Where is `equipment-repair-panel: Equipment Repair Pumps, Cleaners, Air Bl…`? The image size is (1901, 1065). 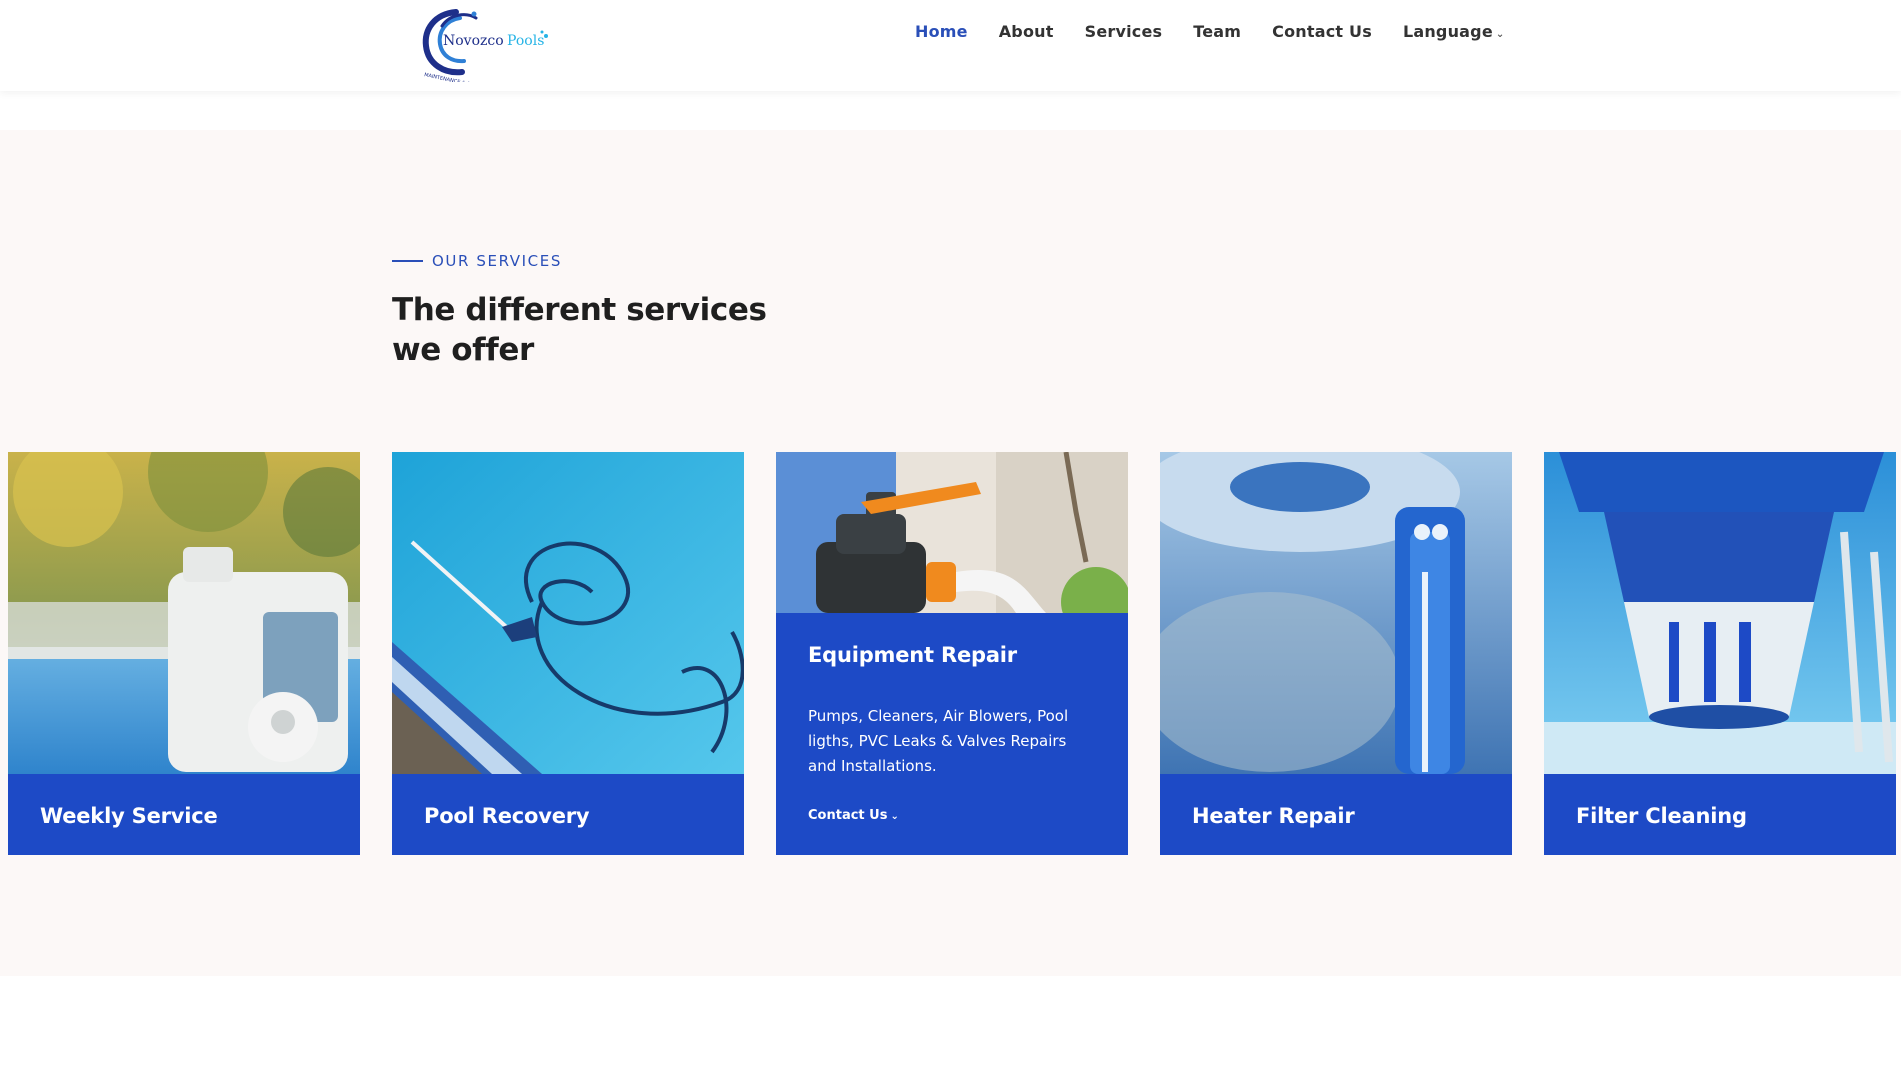
equipment-repair-panel: Equipment Repair Pumps, Cleaners, Air Bl… is located at coordinates (952, 734).